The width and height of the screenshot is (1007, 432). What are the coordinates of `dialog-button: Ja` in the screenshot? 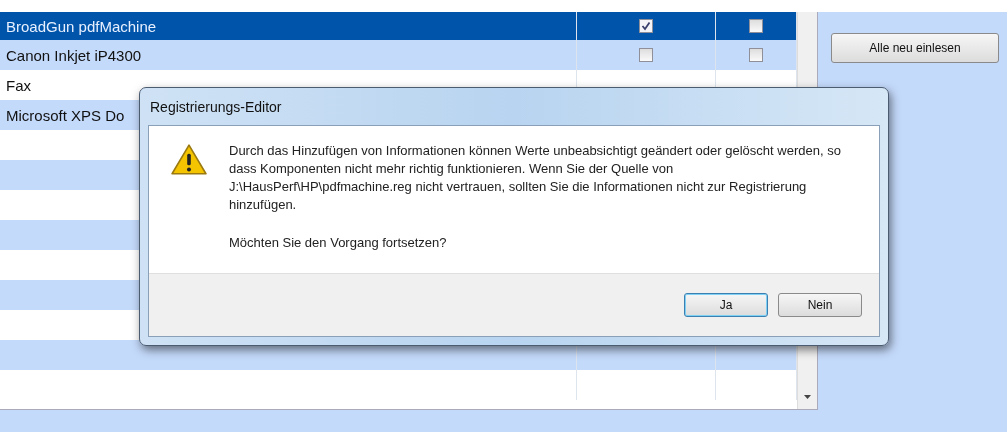 It's located at (726, 305).